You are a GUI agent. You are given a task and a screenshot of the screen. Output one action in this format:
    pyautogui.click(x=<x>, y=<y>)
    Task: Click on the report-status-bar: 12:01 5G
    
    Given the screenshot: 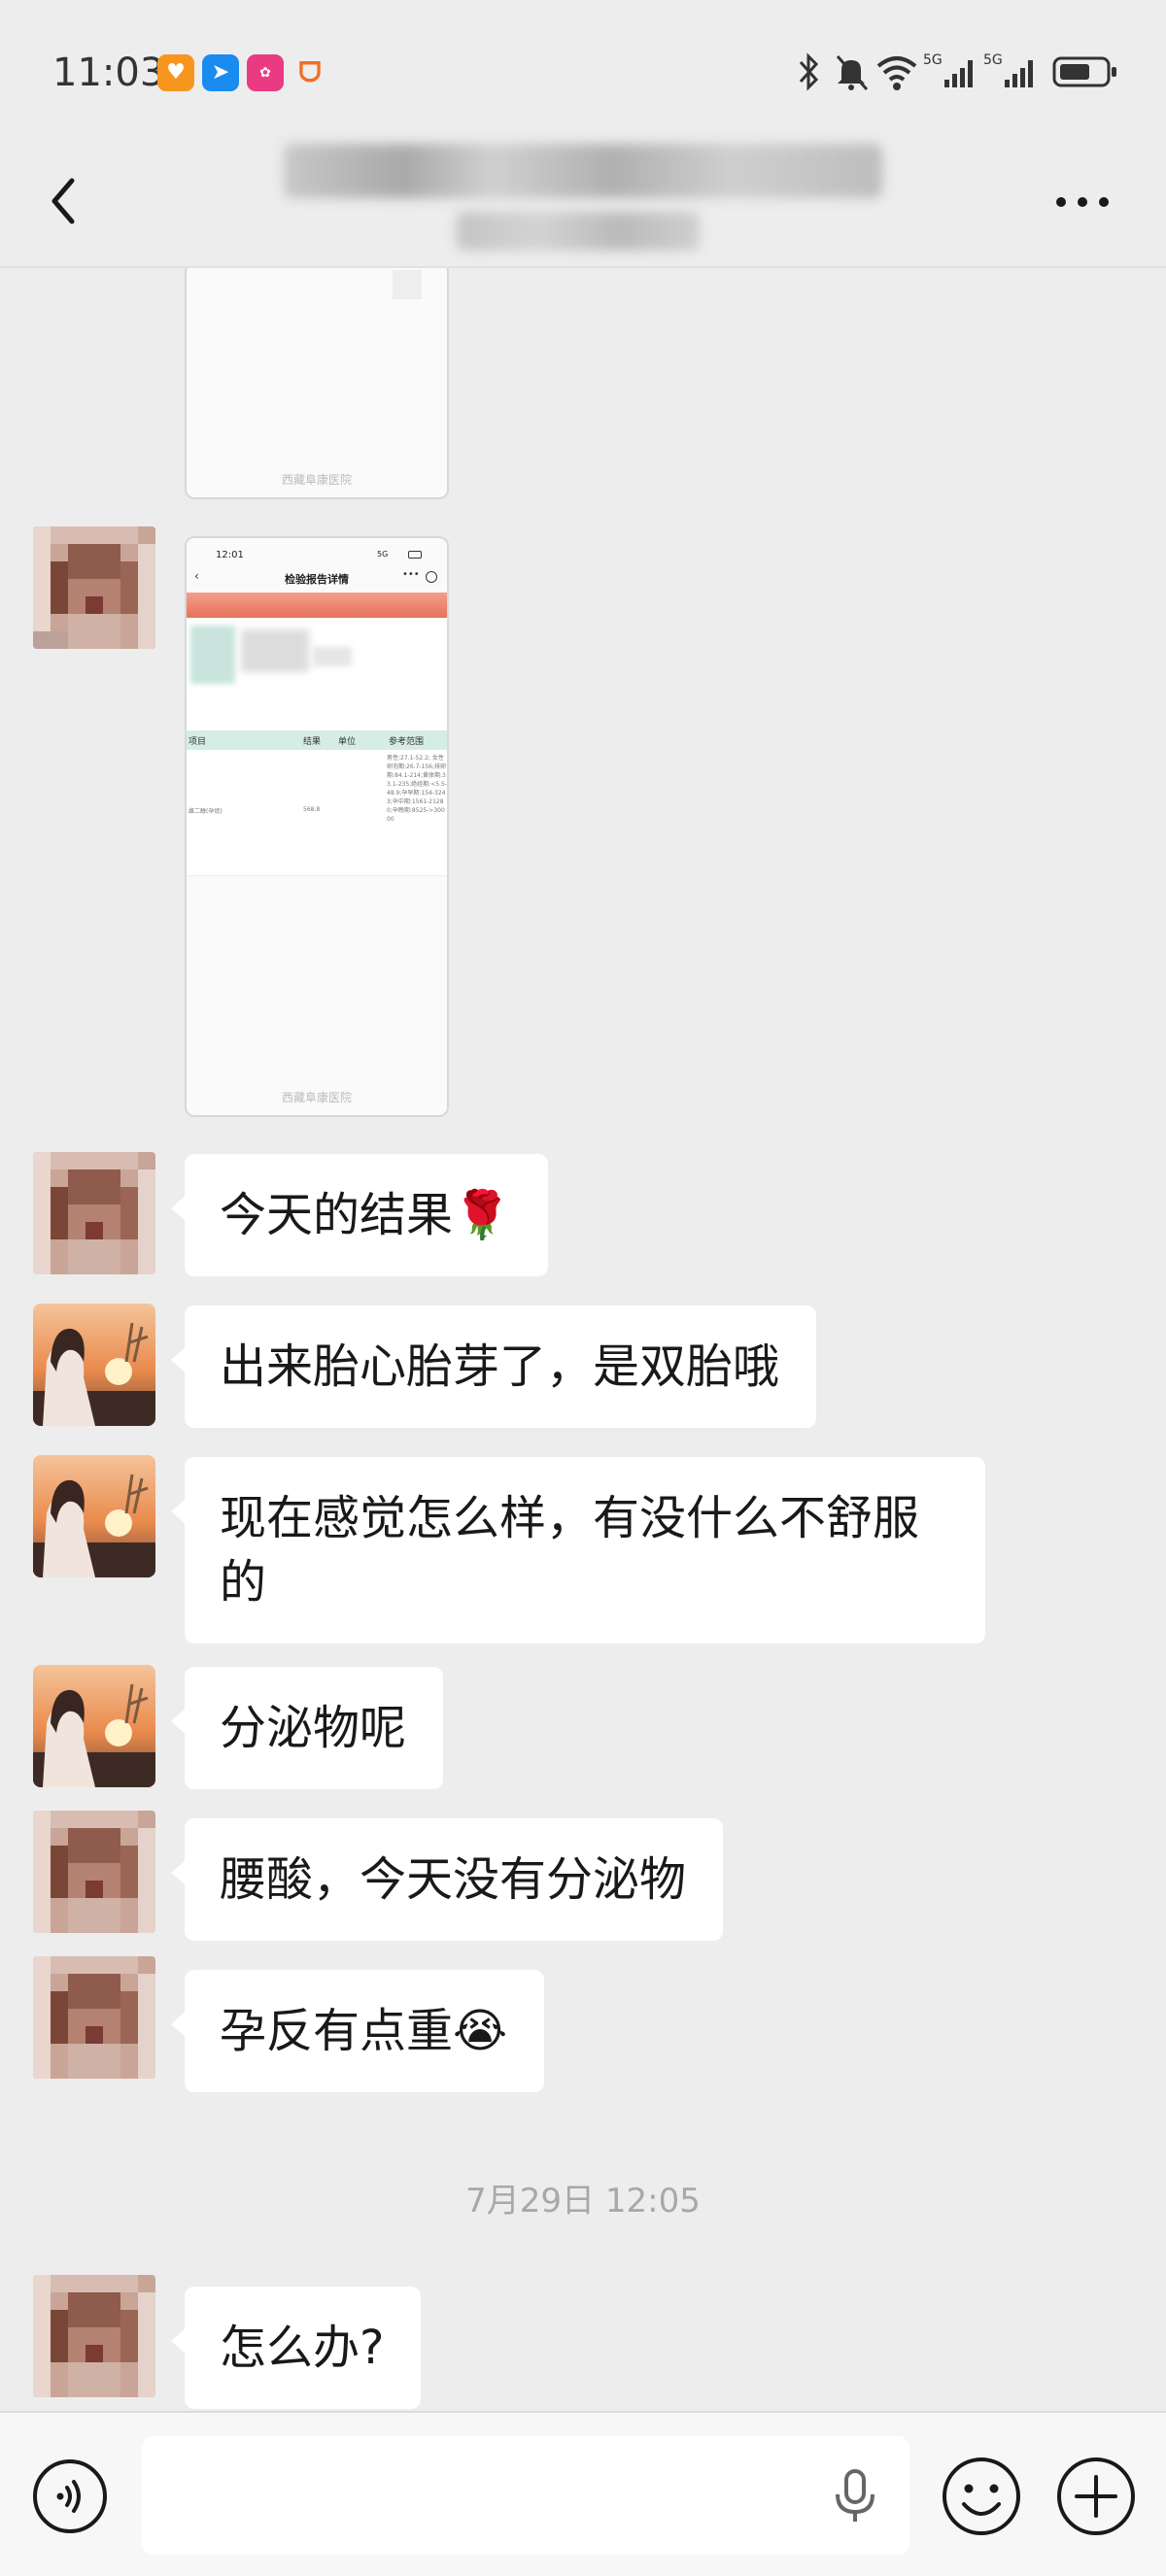 What is the action you would take?
    pyautogui.click(x=317, y=552)
    